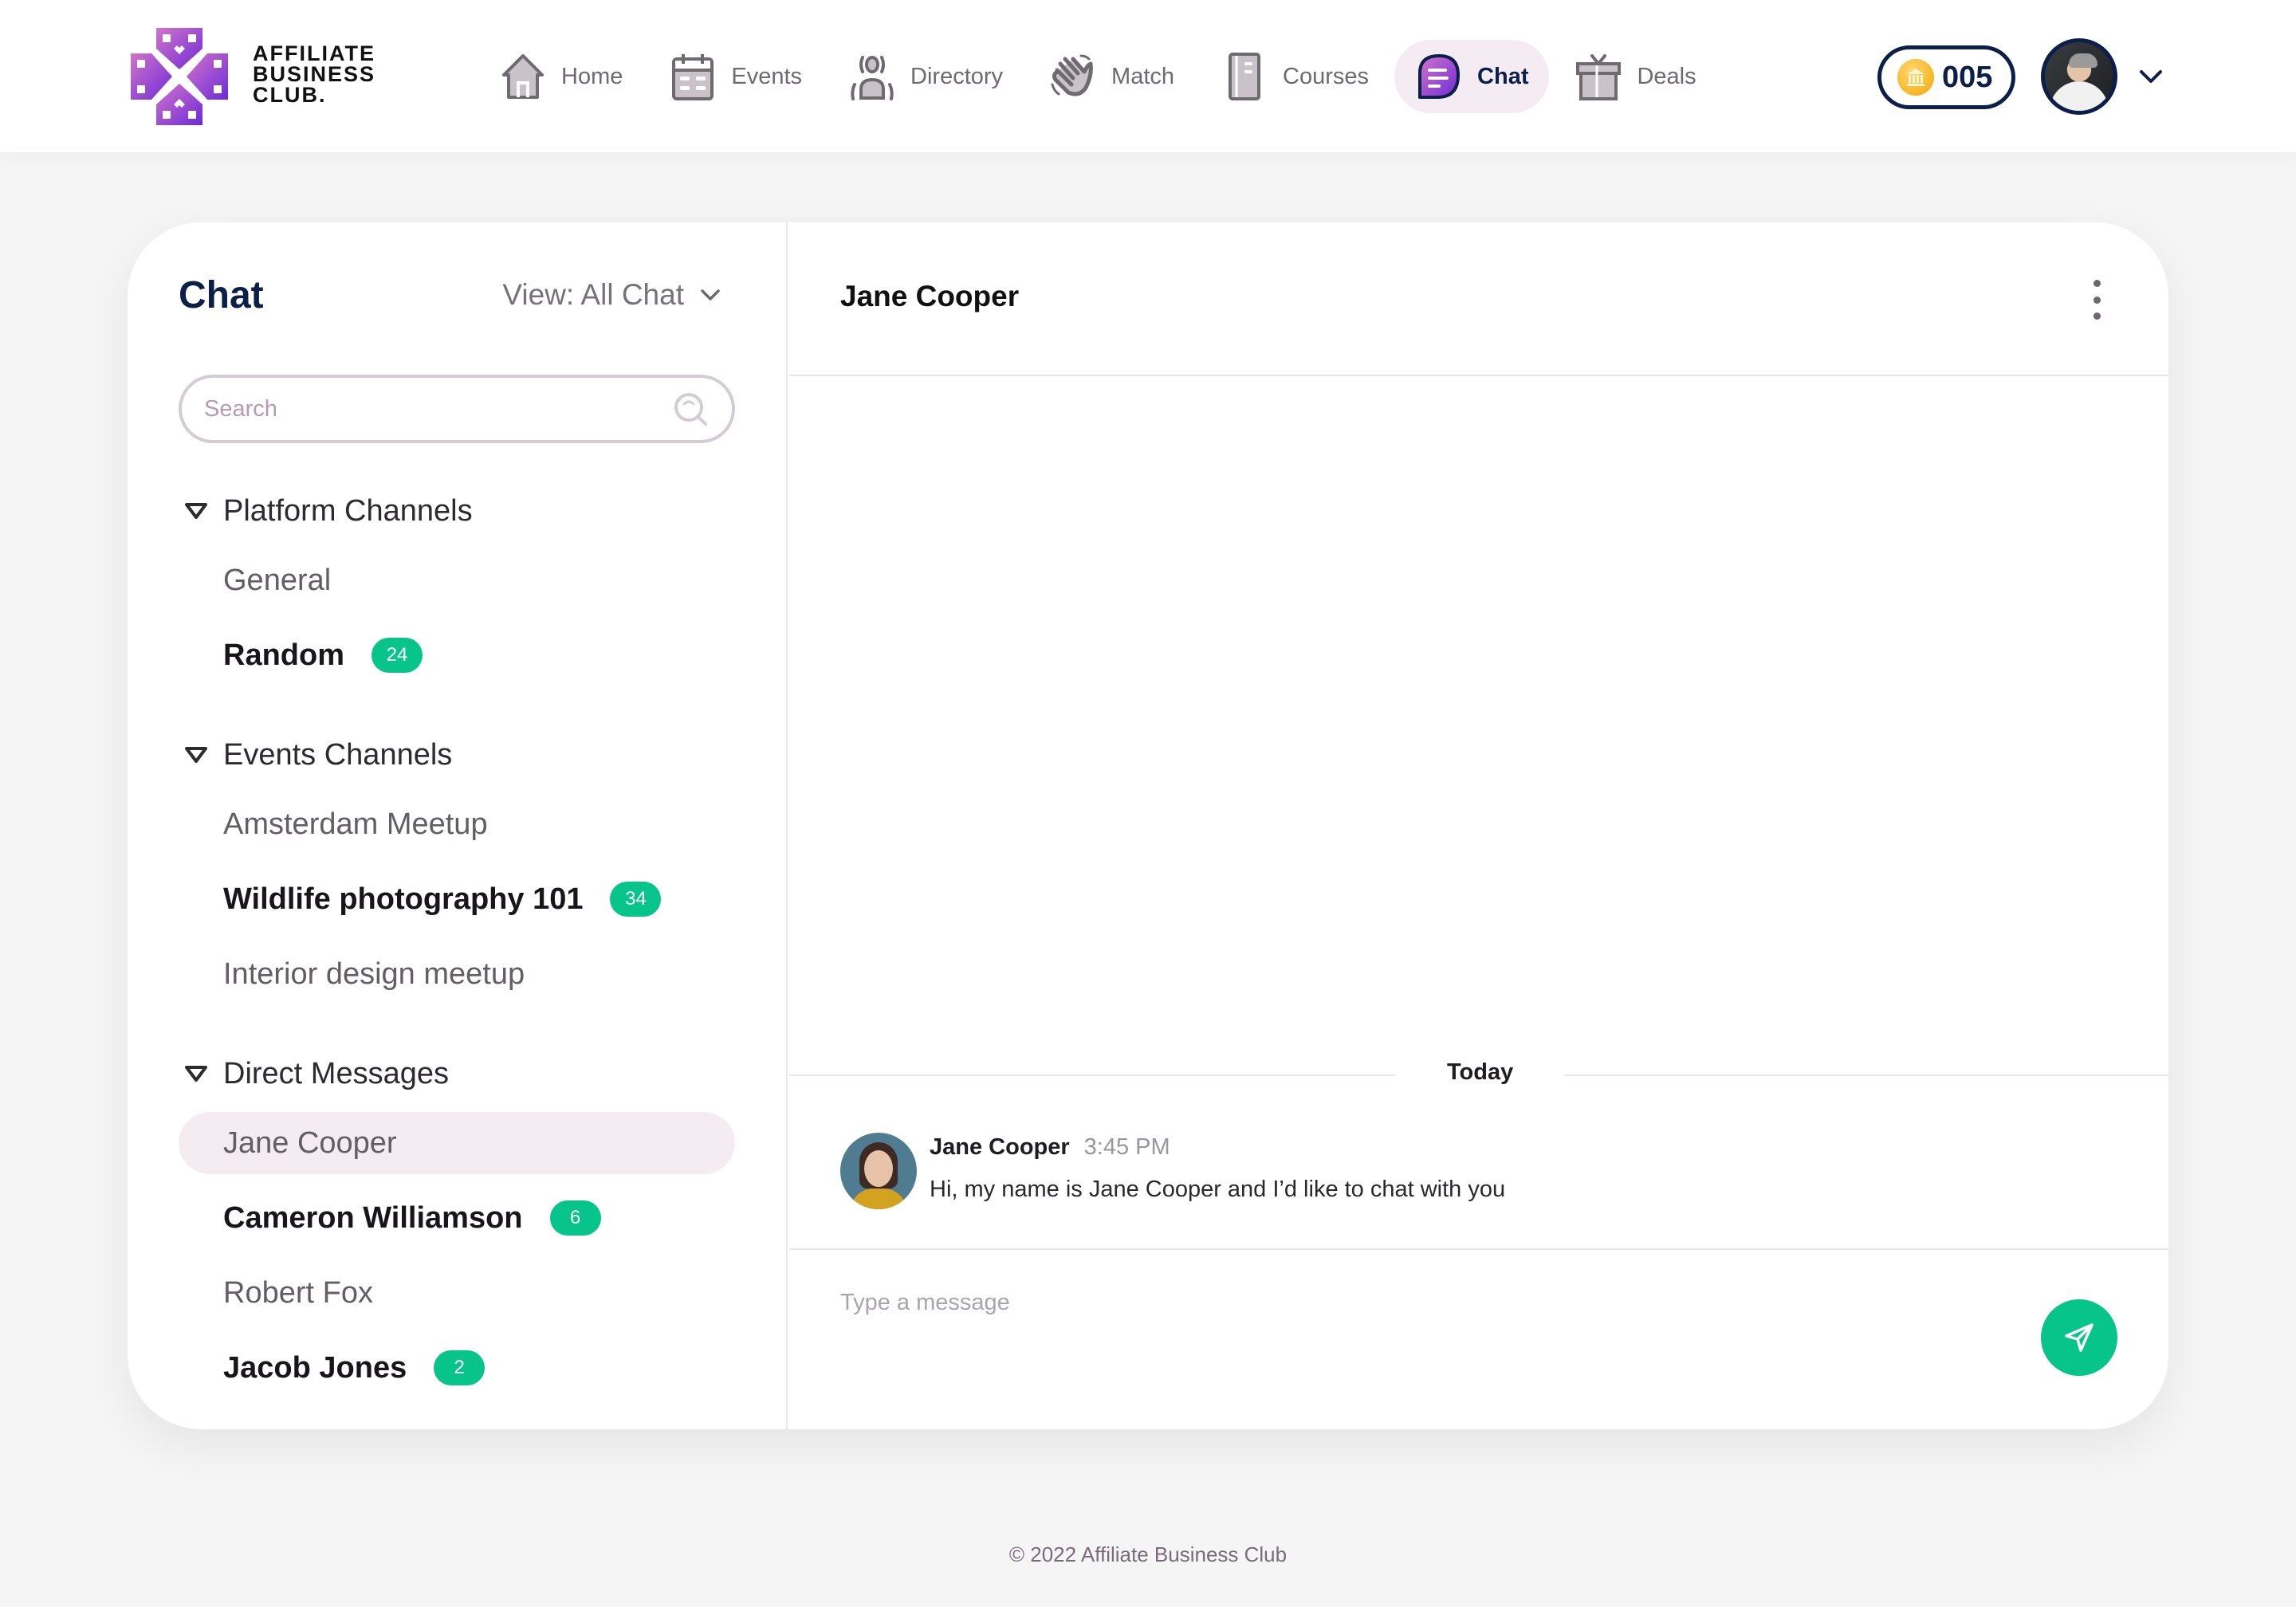 This screenshot has height=1607, width=2296. I want to click on channel-label: Robert Fox, so click(298, 1293).